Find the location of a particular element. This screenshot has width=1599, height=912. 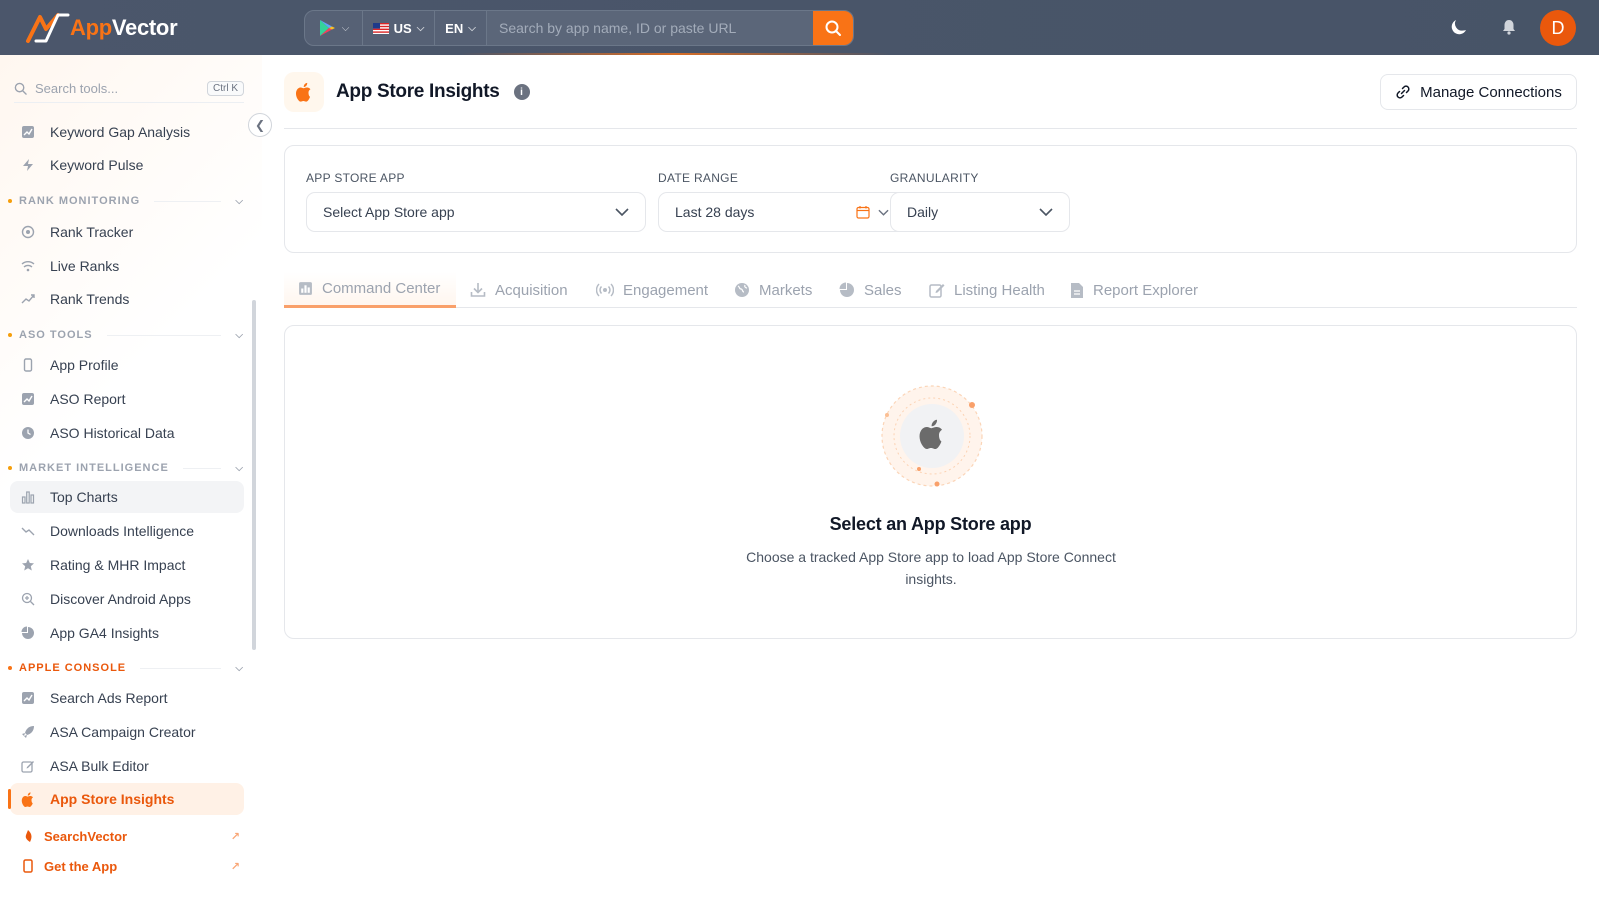

section-rank-monitoring: RANK MONITORING ⌵ is located at coordinates (126, 201).